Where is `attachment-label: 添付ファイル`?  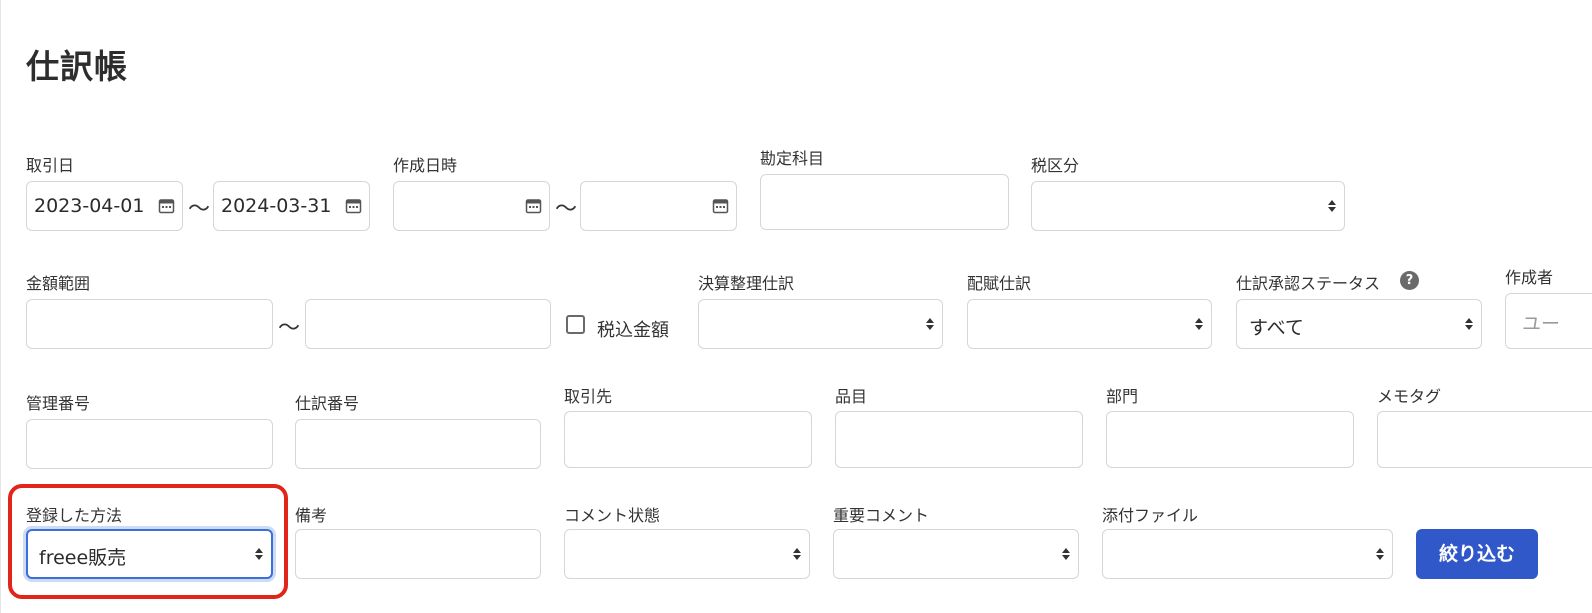 attachment-label: 添付ファイル is located at coordinates (1150, 515).